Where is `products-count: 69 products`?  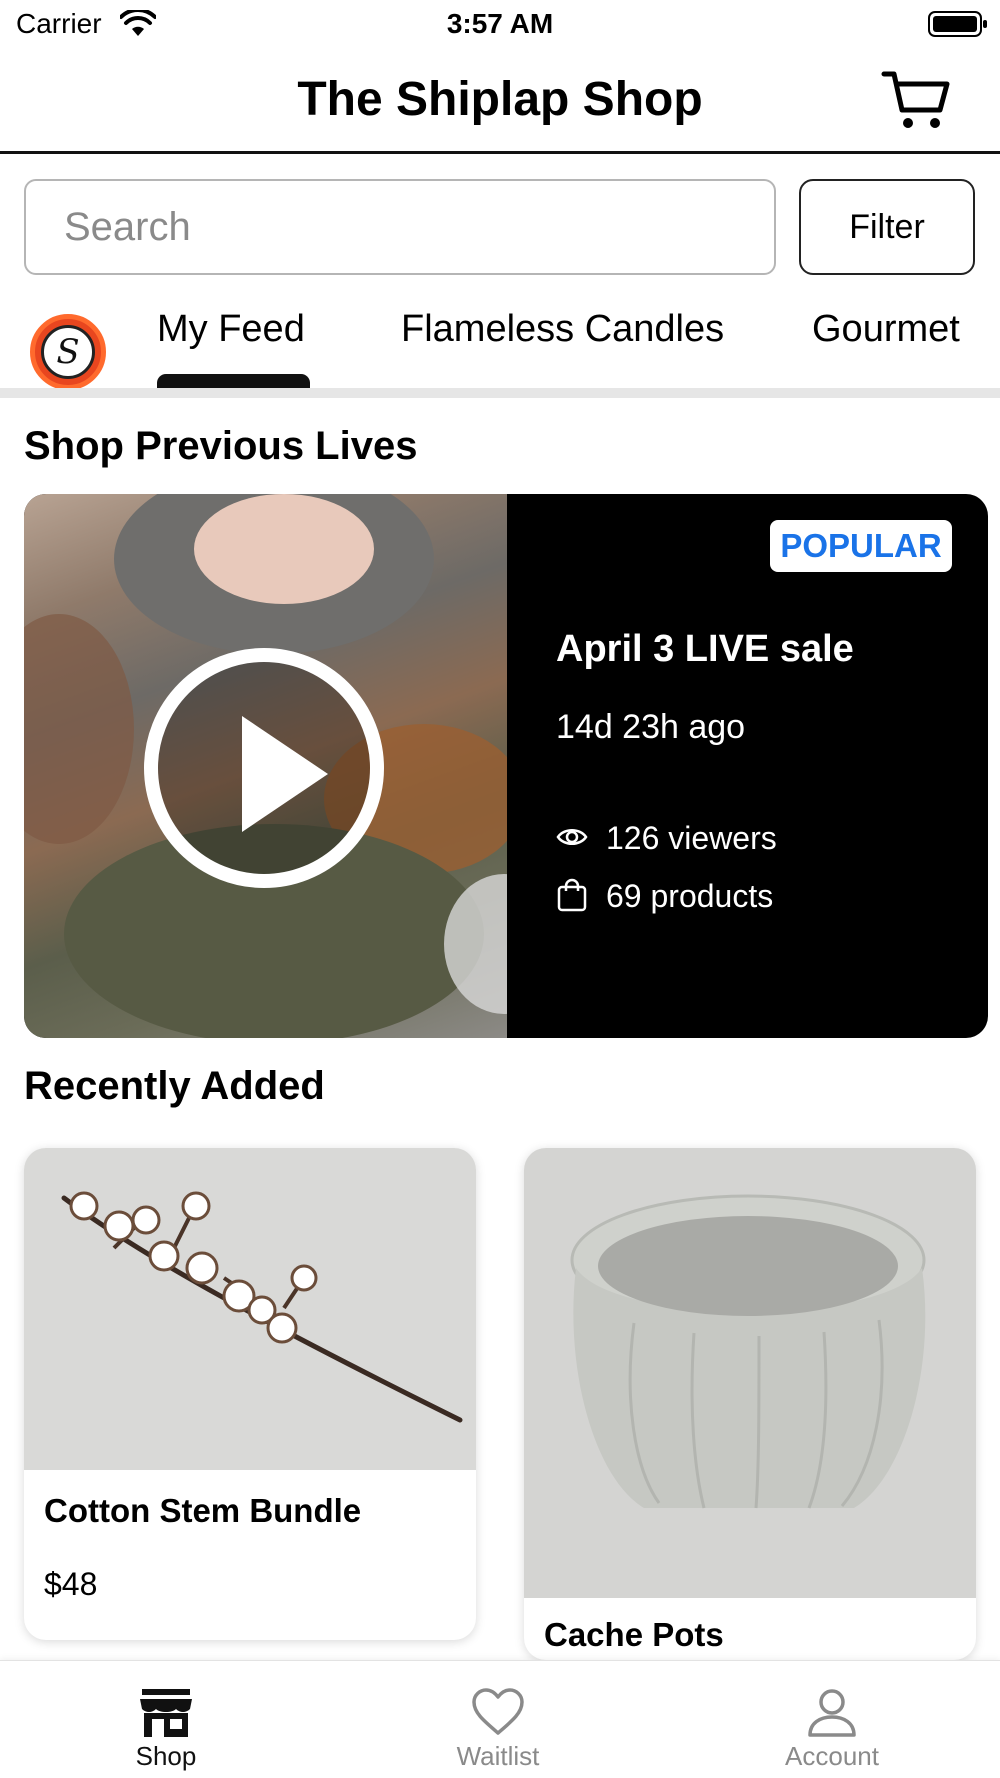
products-count: 69 products is located at coordinates (690, 896).